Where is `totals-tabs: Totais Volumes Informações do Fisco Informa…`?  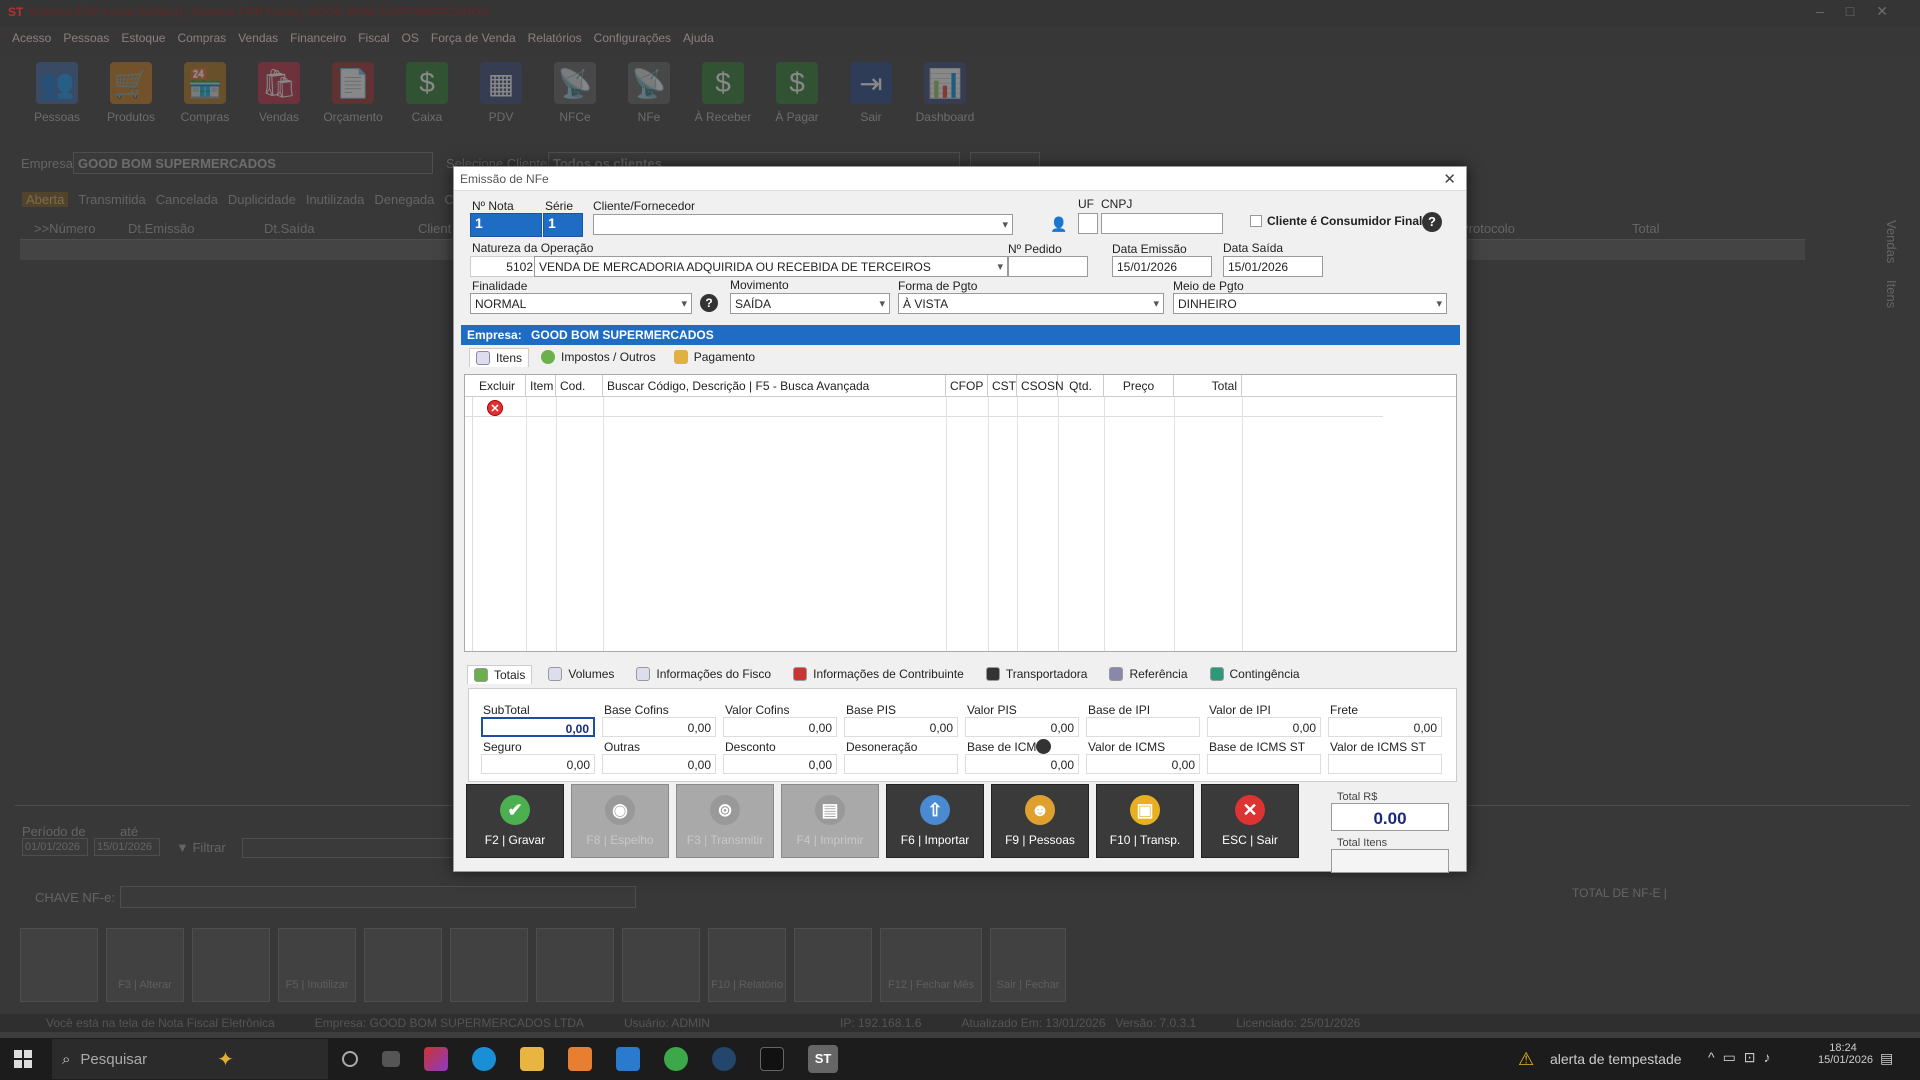
totals-tabs: Totais Volumes Informações do Fisco Informa… is located at coordinates (962, 674).